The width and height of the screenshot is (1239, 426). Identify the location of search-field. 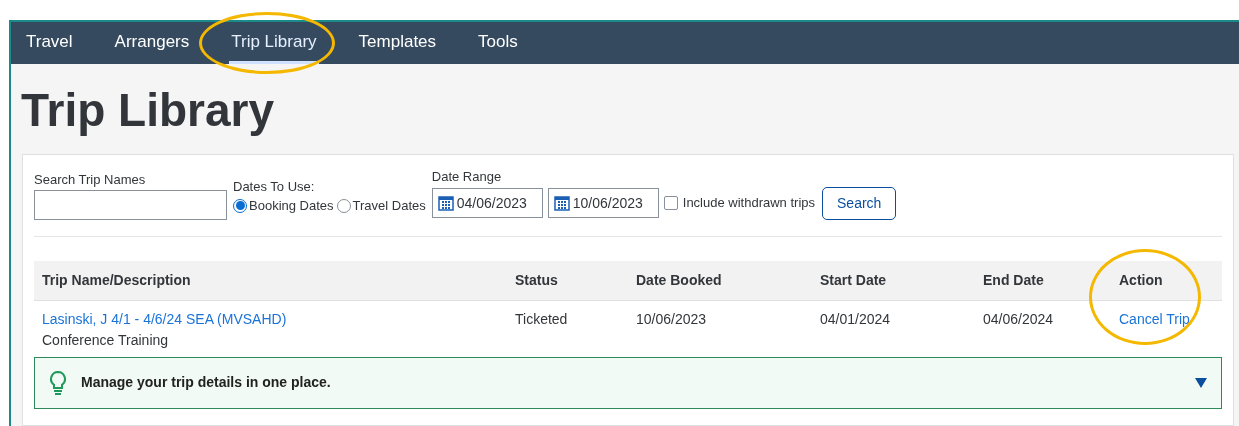
(130, 204).